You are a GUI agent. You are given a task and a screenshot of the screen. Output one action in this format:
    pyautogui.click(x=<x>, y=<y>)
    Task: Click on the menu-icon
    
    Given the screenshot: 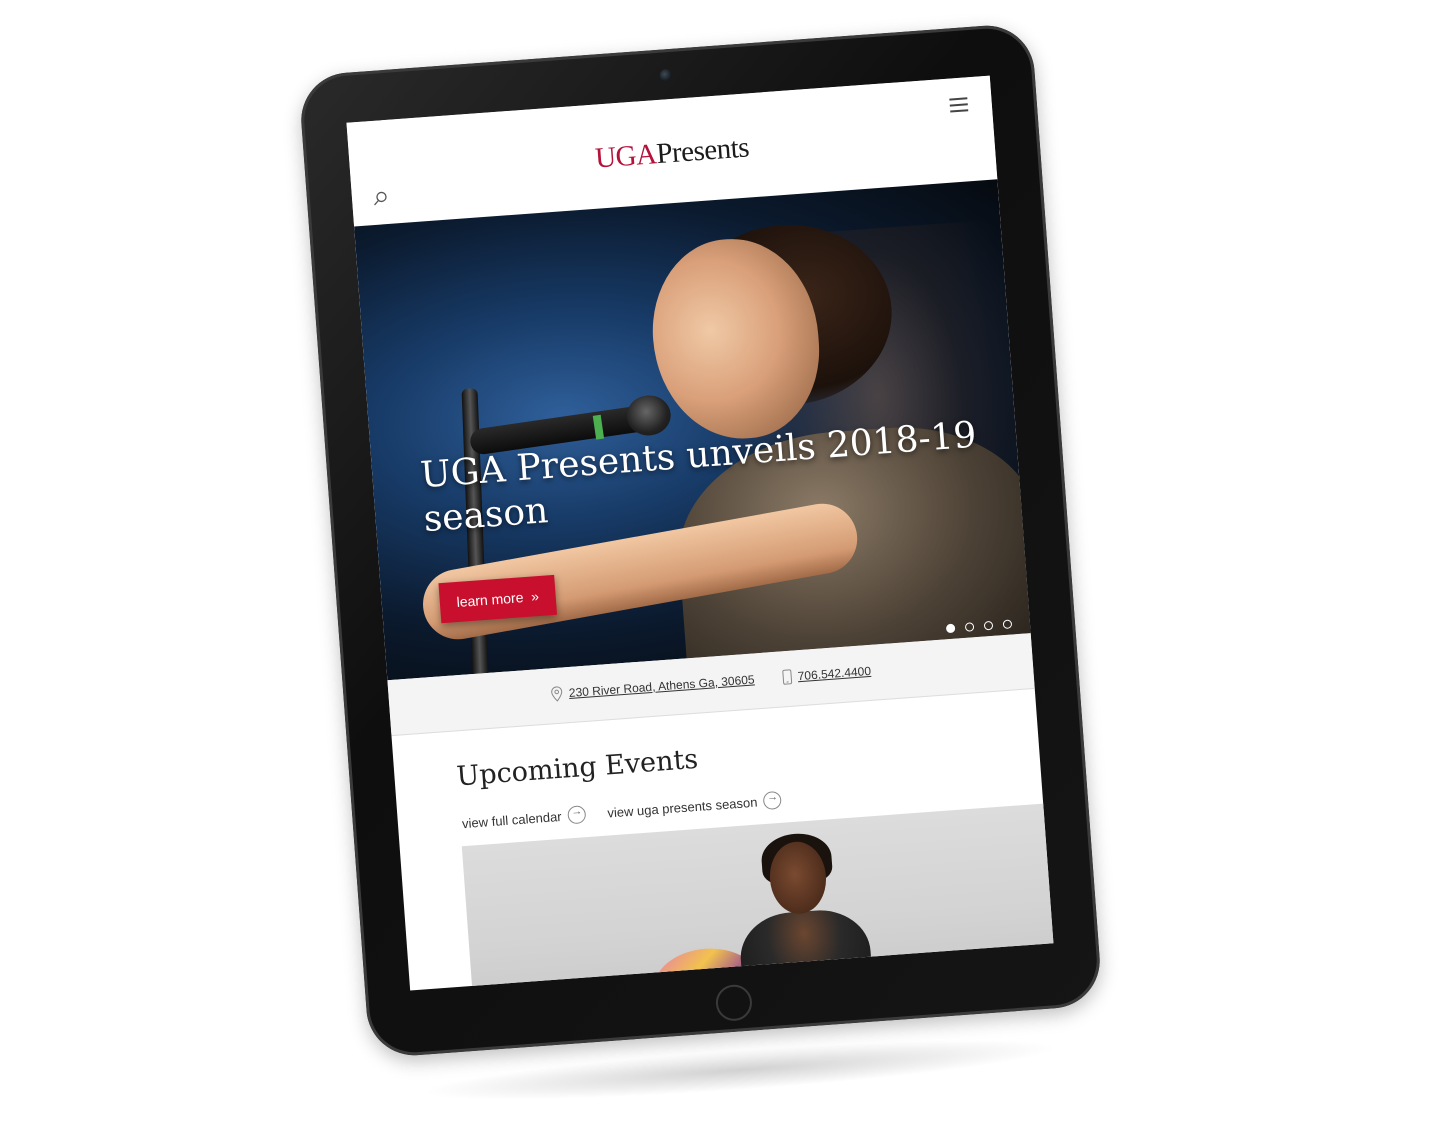 What is the action you would take?
    pyautogui.click(x=959, y=105)
    